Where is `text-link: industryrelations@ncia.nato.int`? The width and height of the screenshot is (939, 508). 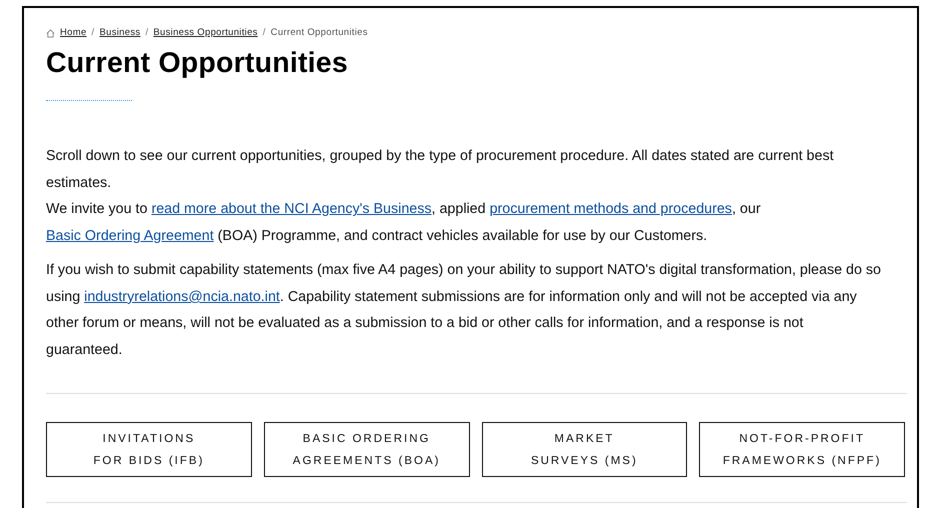 text-link: industryrelations@ncia.nato.int is located at coordinates (182, 296).